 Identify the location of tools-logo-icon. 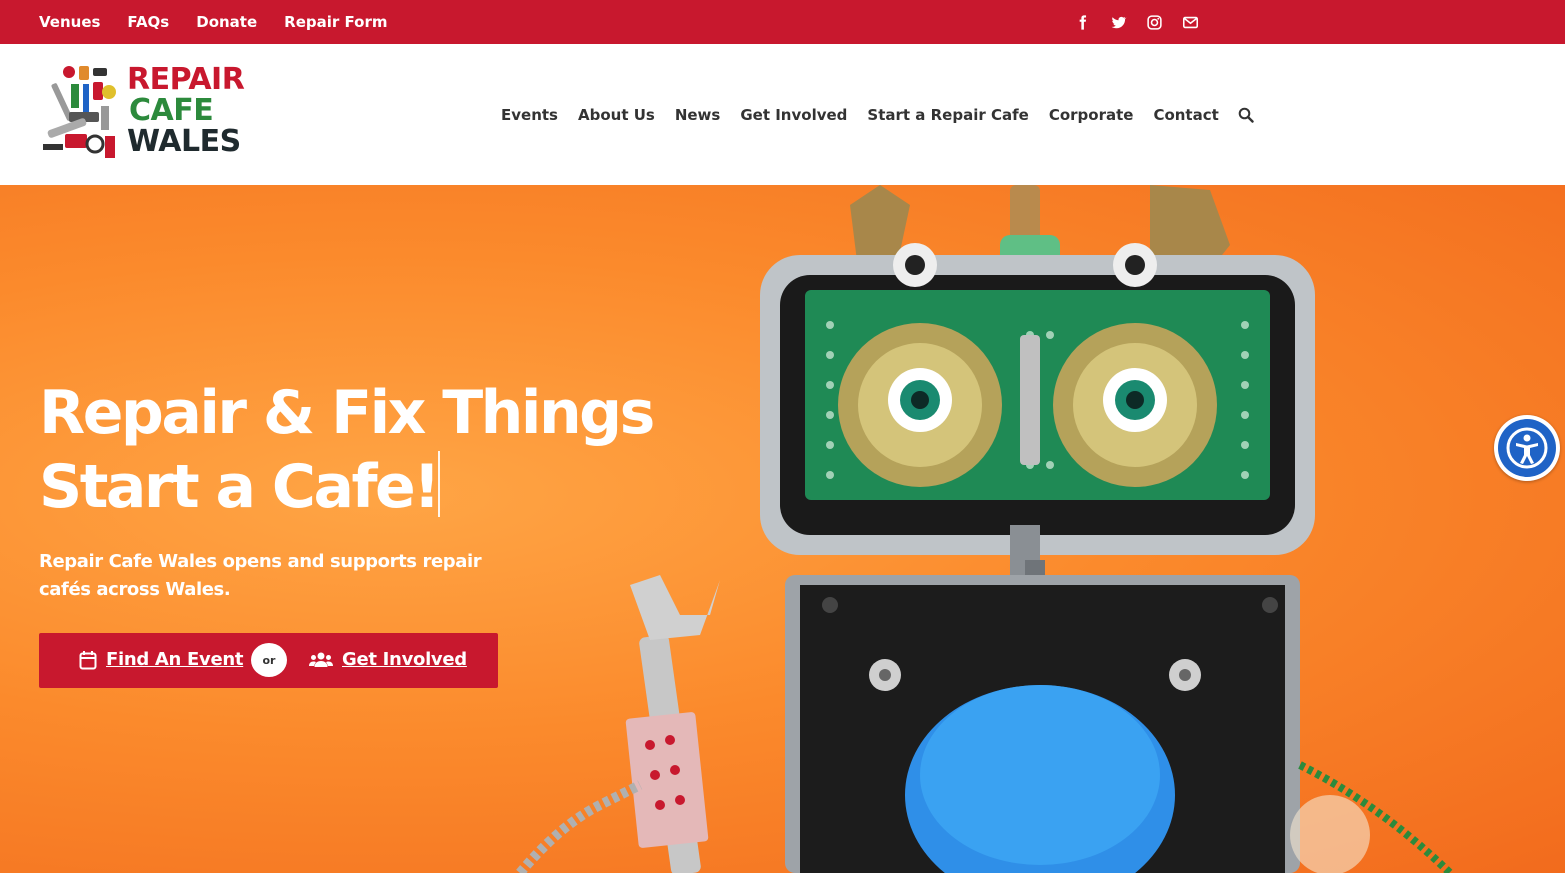
(79, 112).